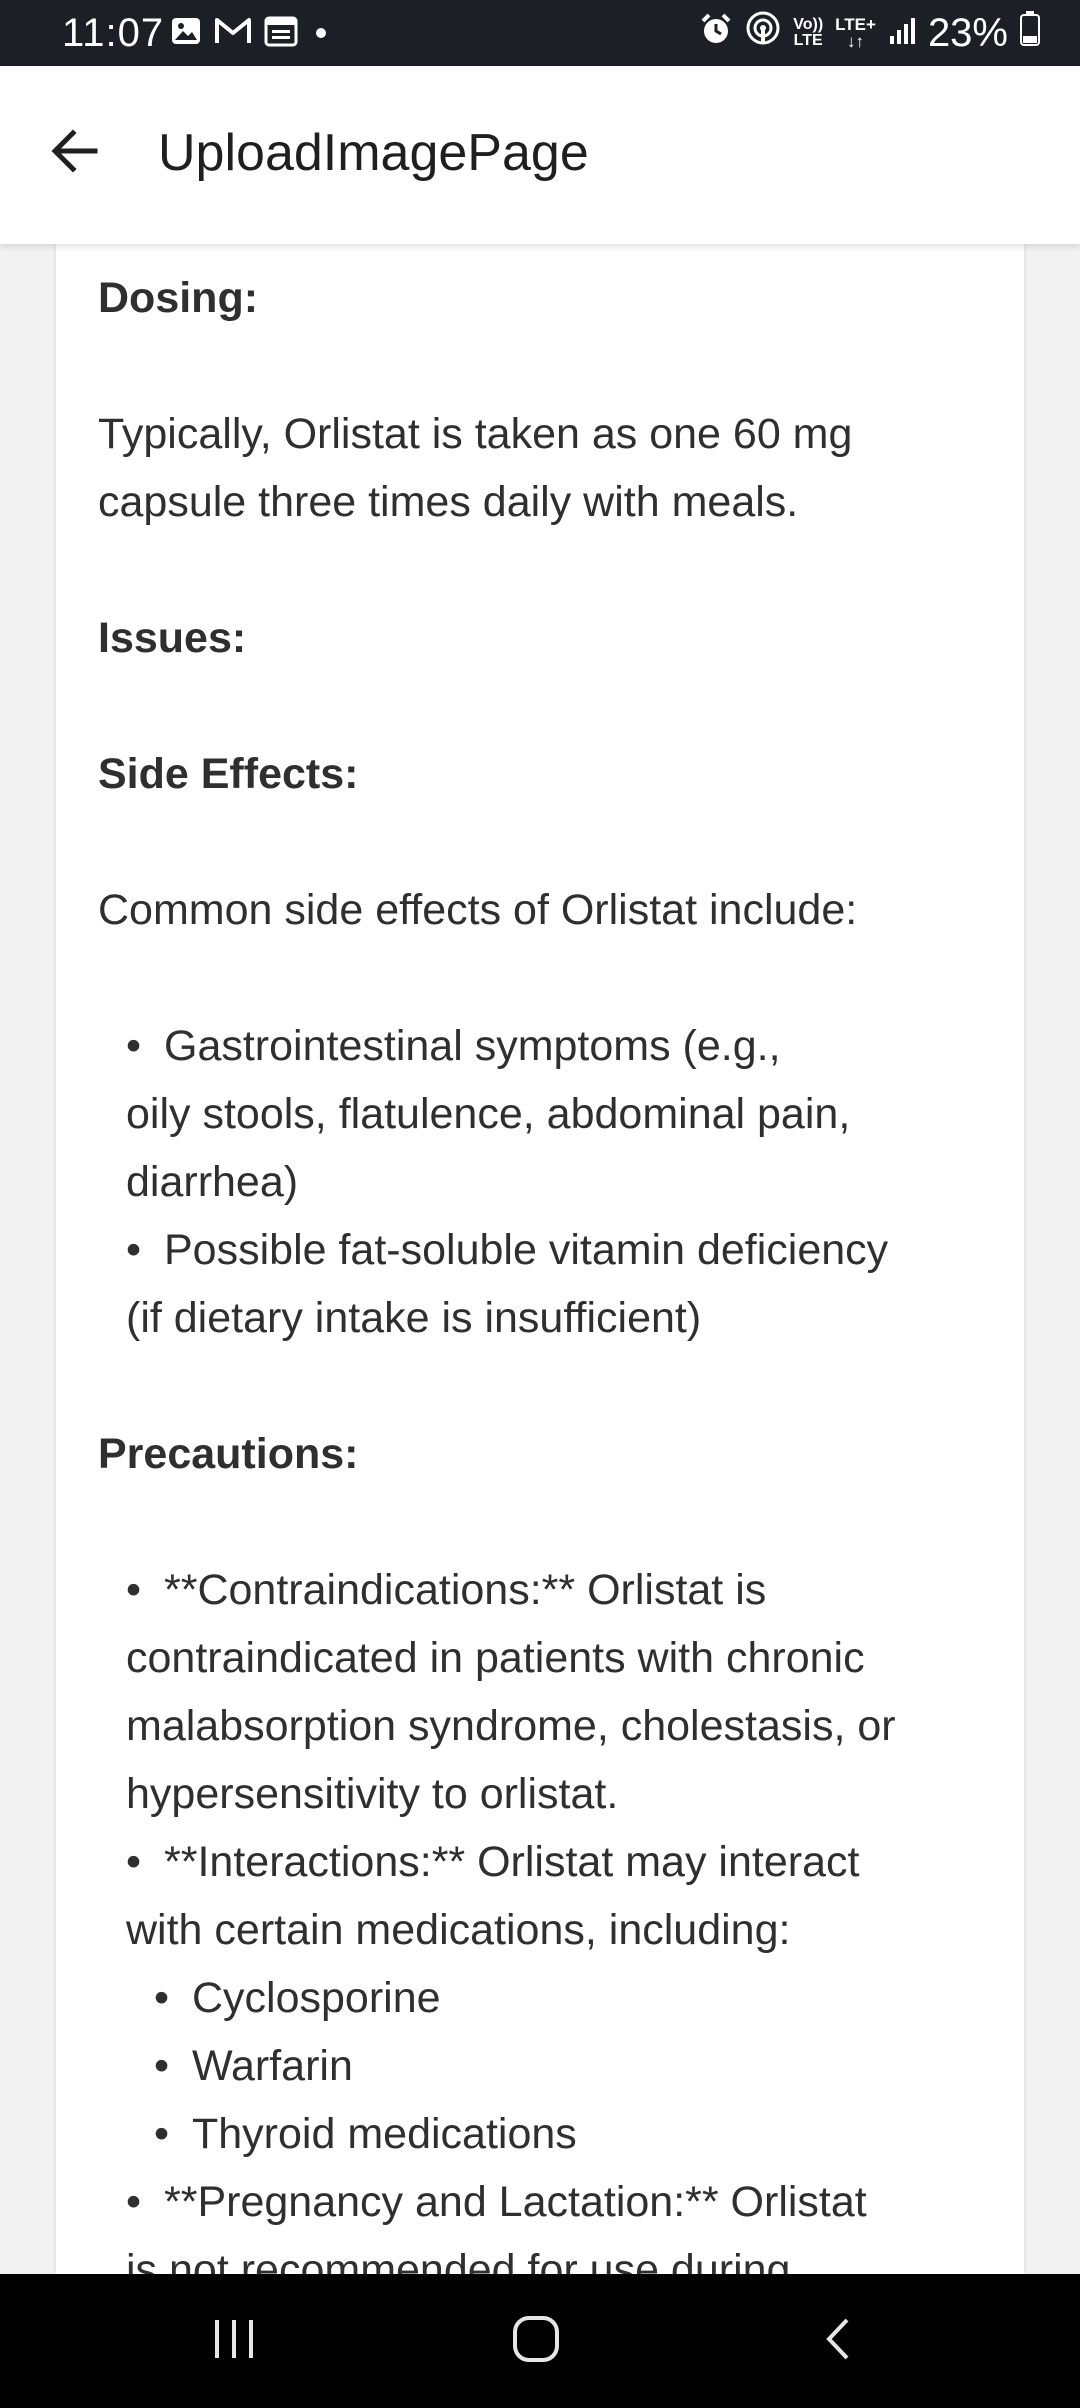  I want to click on battery-icon, so click(1030, 33).